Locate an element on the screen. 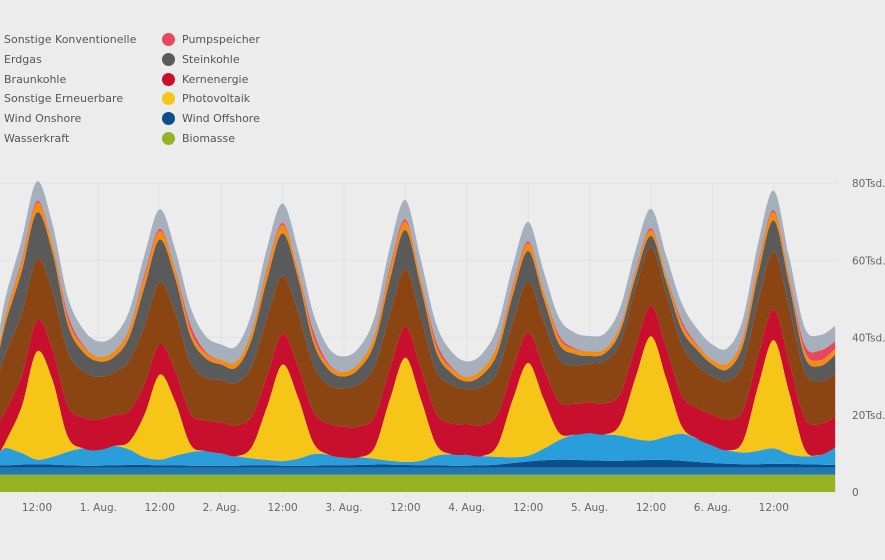 This screenshot has width=885, height=560. y-tick-label: 0 is located at coordinates (855, 493).